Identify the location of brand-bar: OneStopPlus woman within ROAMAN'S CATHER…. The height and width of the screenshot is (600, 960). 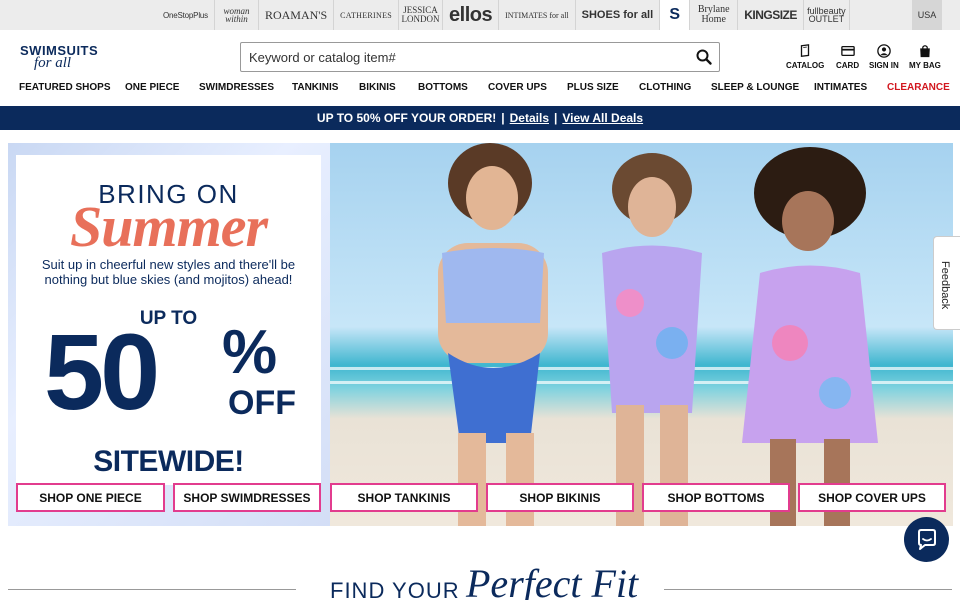
(480, 15).